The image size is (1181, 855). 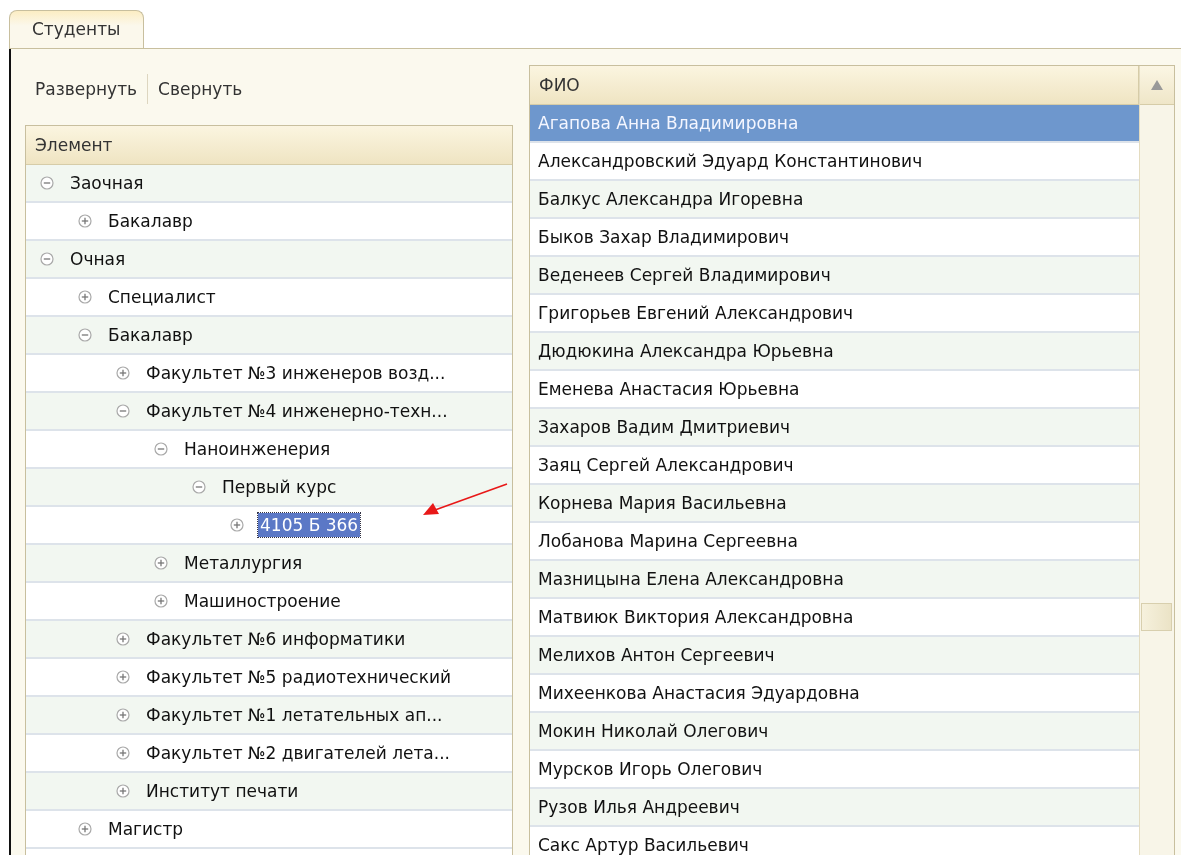 What do you see at coordinates (299, 677) in the screenshot?
I see `tree-item: Факультет №5 радиотехнический` at bounding box center [299, 677].